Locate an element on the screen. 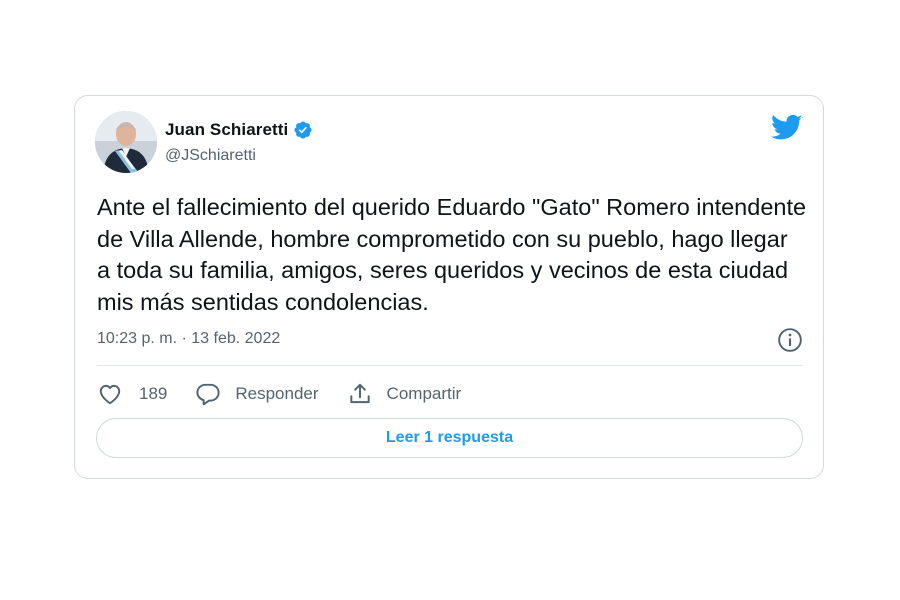 The image size is (900, 600). share-upload-icon is located at coordinates (359, 393).